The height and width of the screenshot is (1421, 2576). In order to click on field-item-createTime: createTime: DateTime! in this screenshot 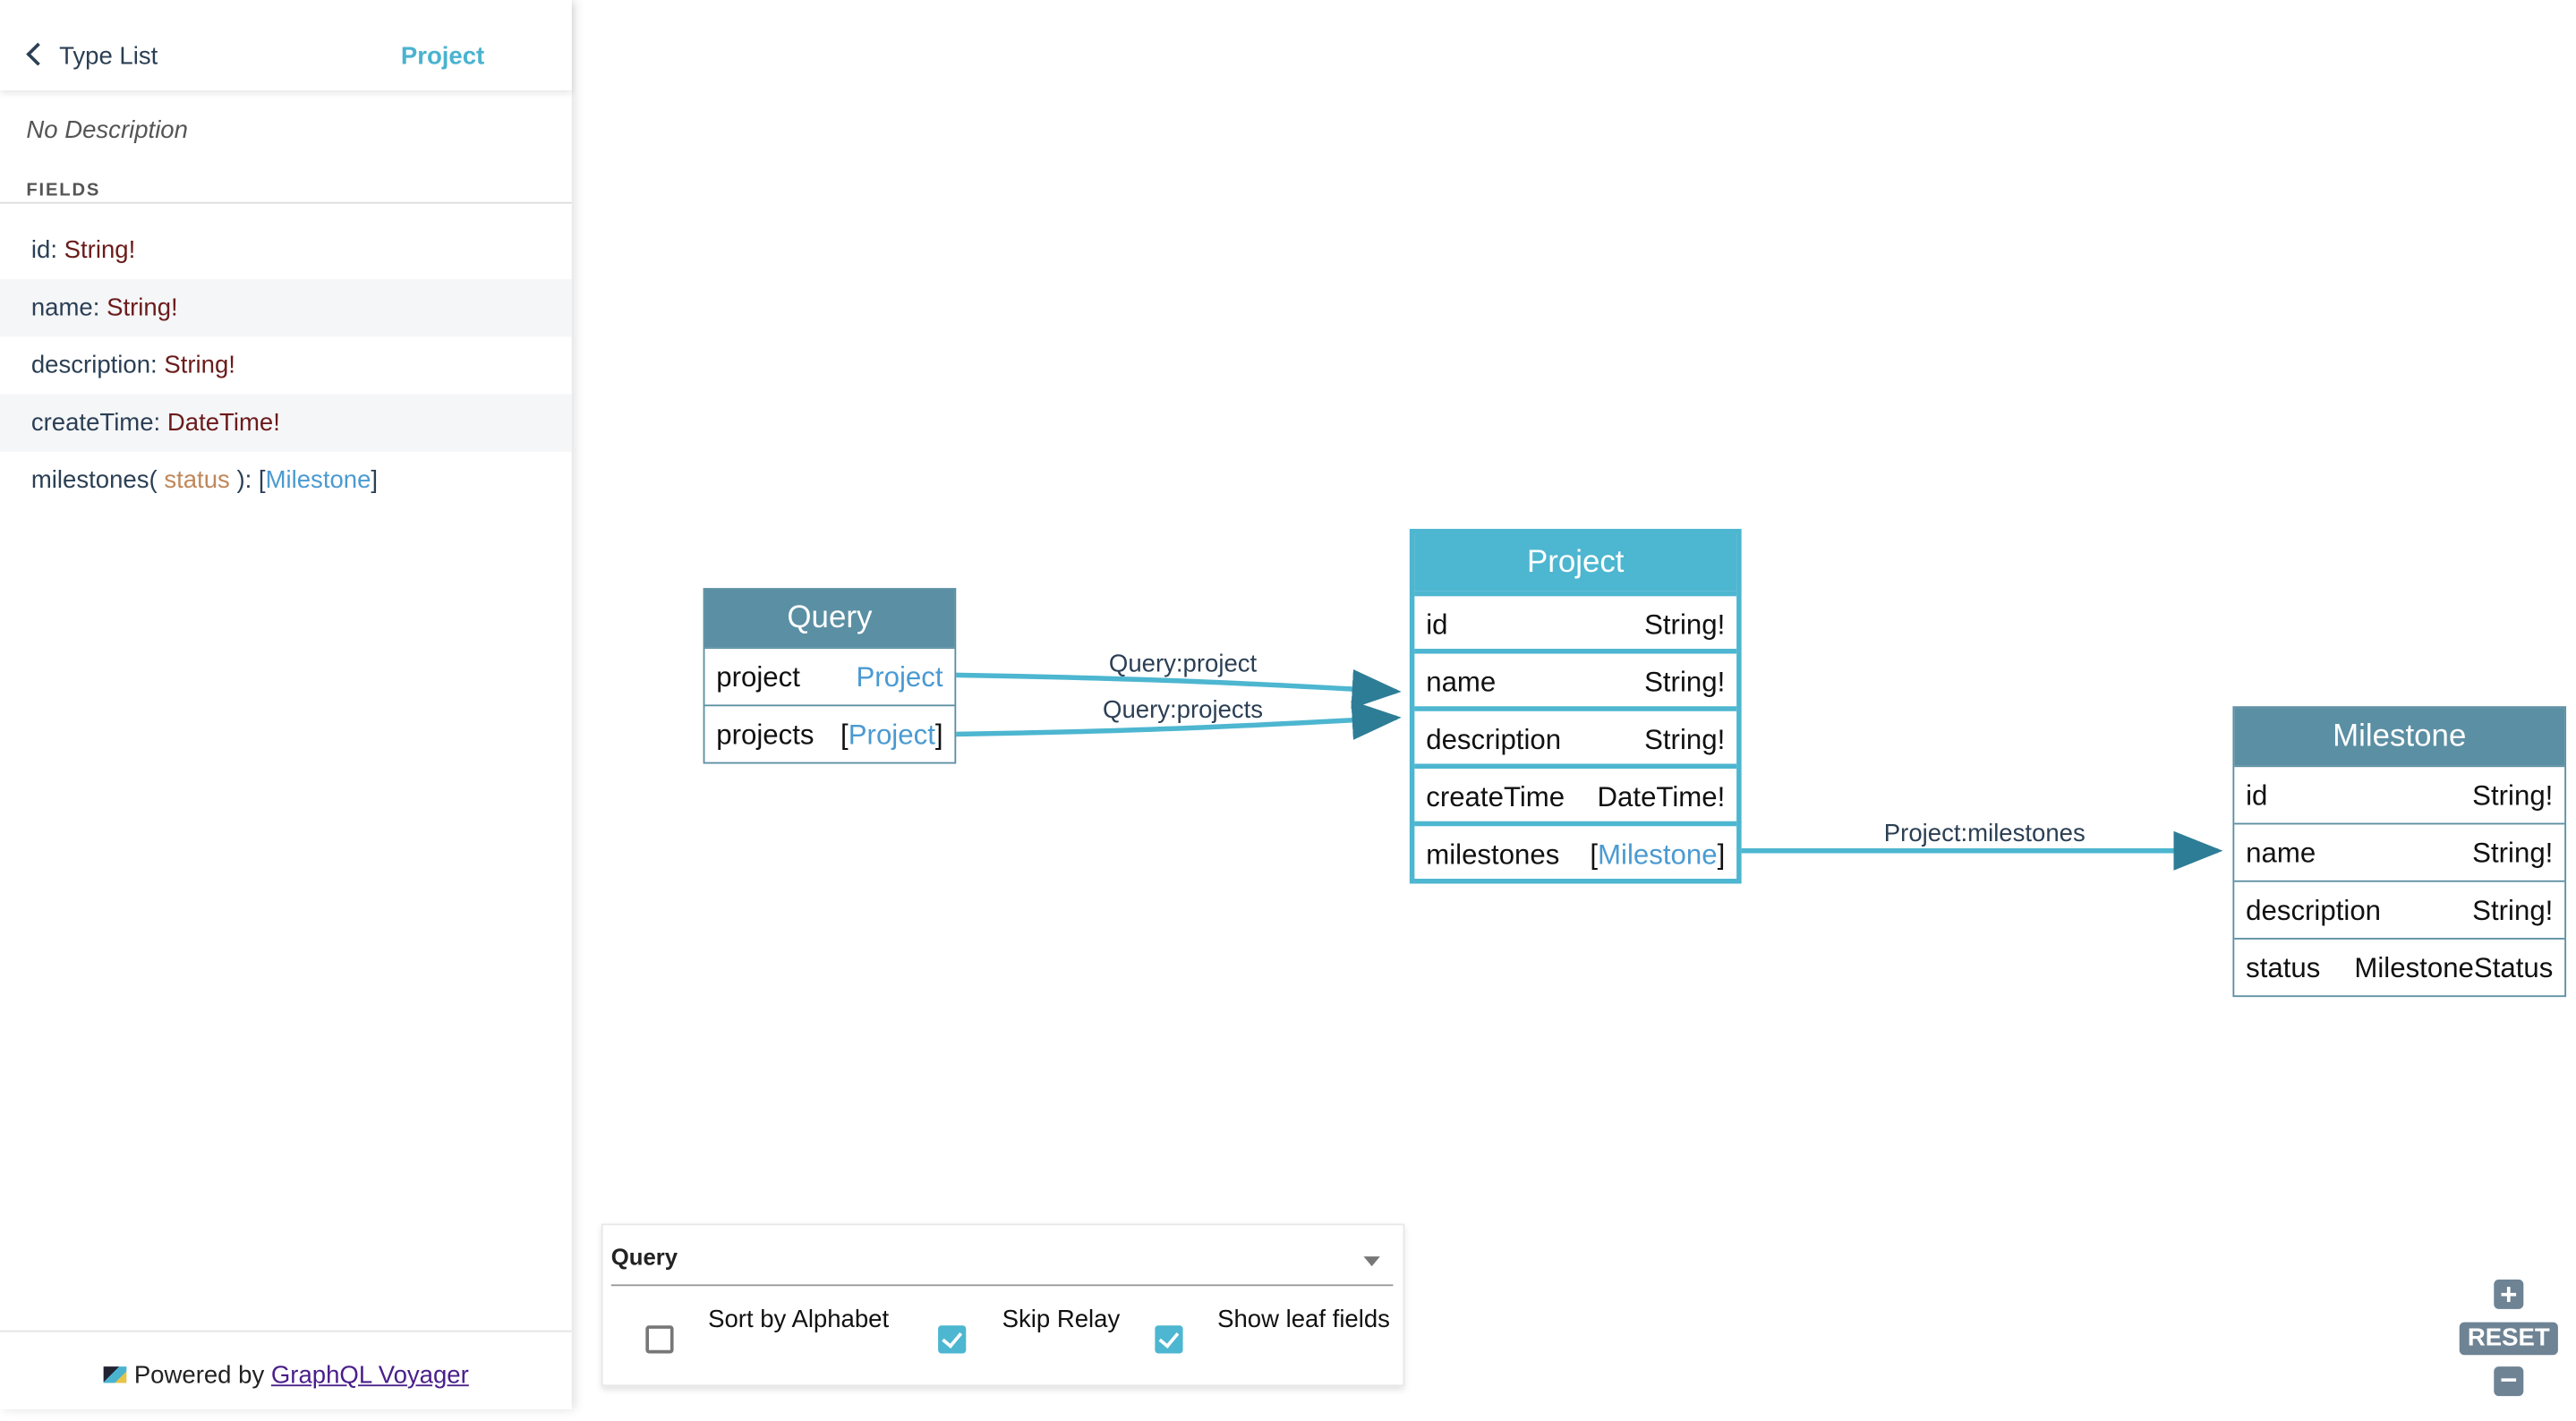, I will do `click(286, 423)`.